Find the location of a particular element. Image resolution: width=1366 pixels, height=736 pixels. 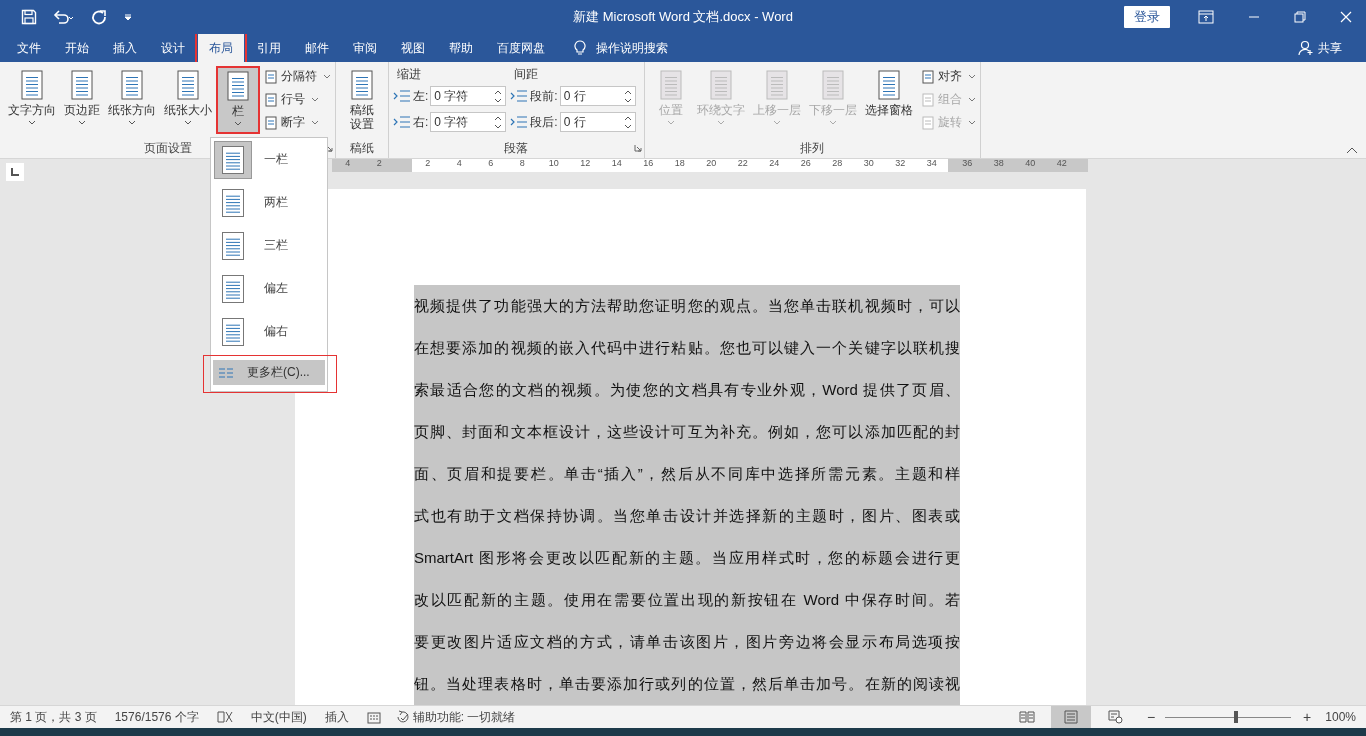

zoom-slider-thumb is located at coordinates (1236, 717).